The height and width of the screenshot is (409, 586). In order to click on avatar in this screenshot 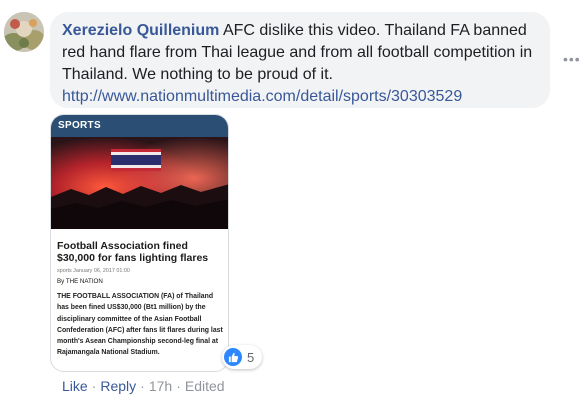, I will do `click(24, 32)`.